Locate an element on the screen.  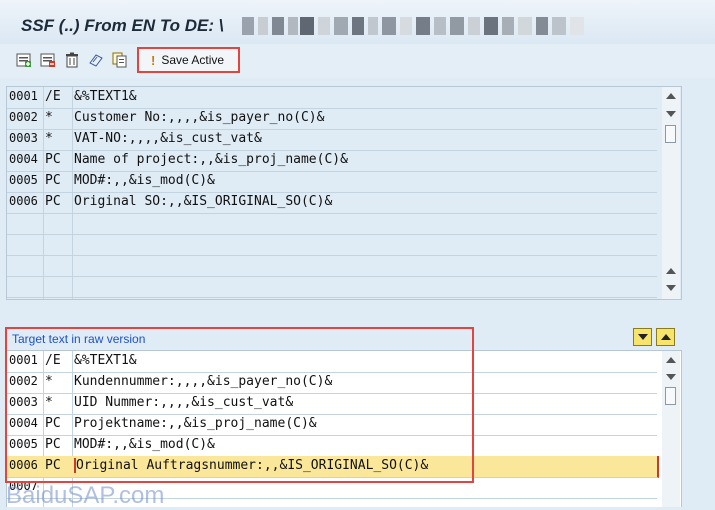
save-active-button: ! Save Active is located at coordinates (188, 60).